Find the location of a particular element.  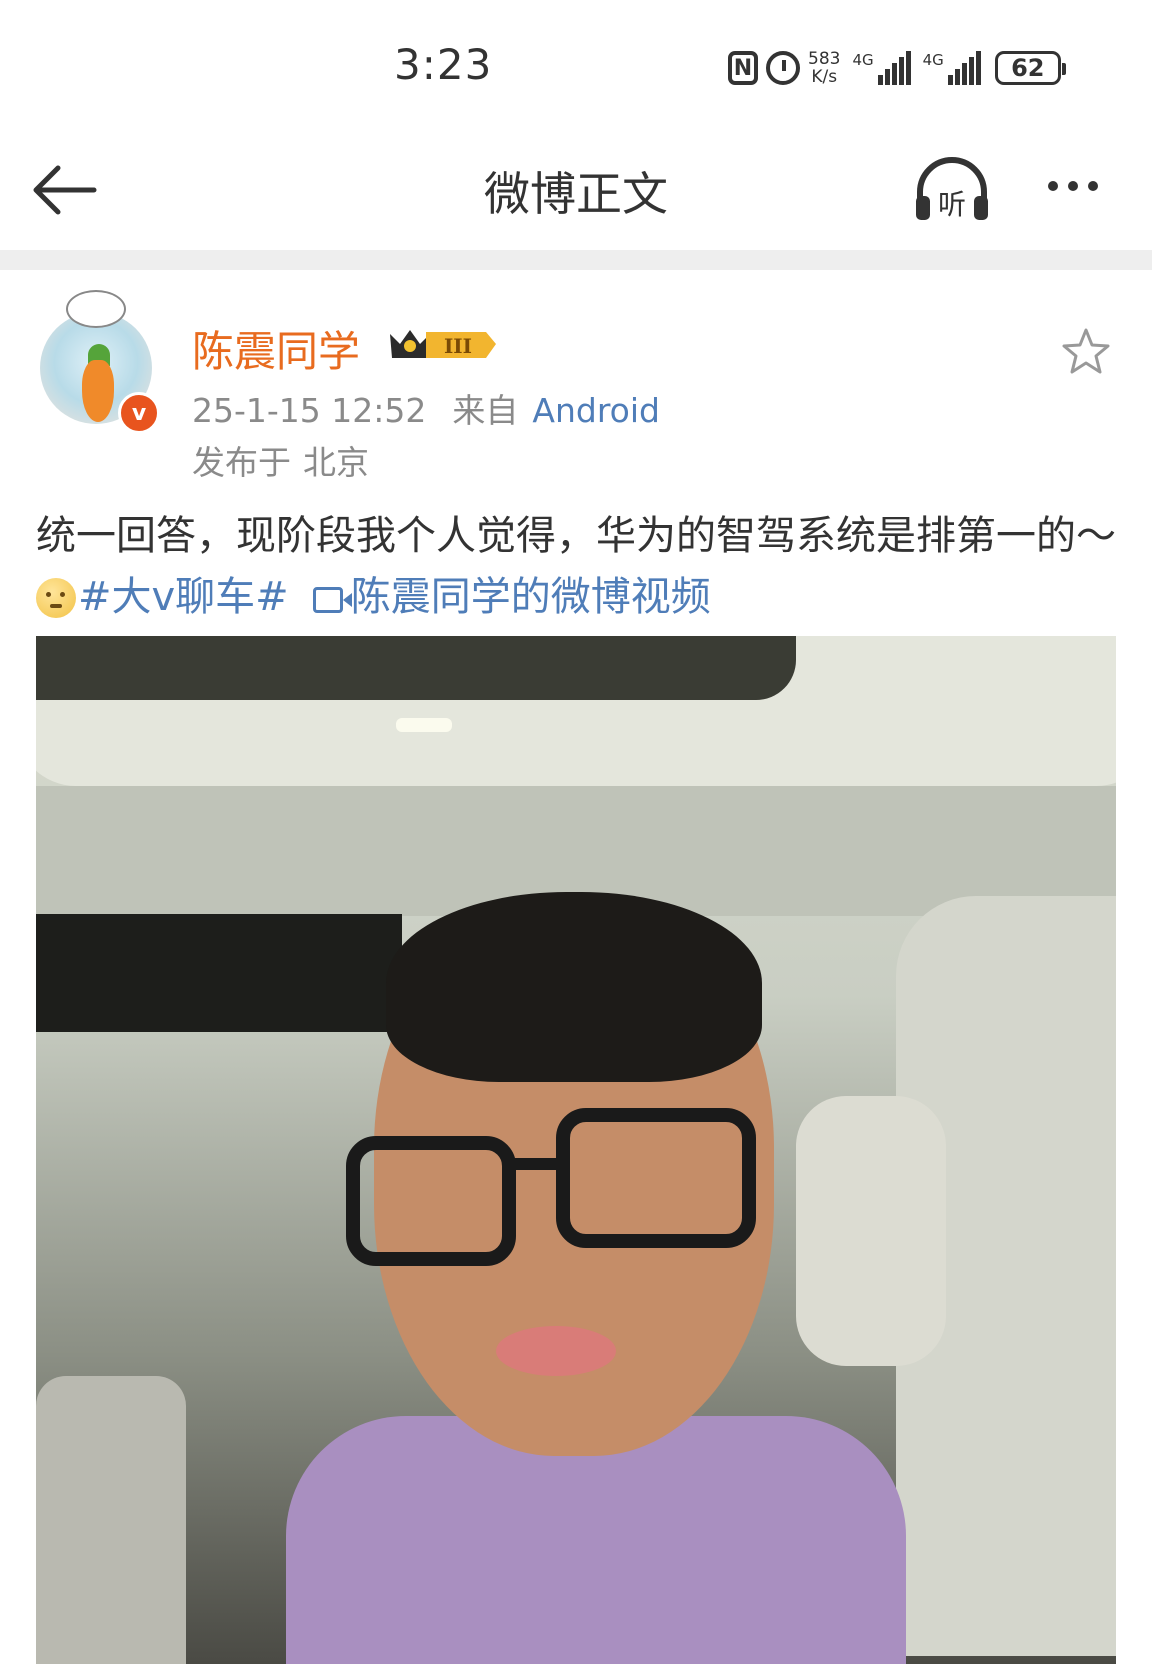

listen-label: 听 is located at coordinates (952, 204).